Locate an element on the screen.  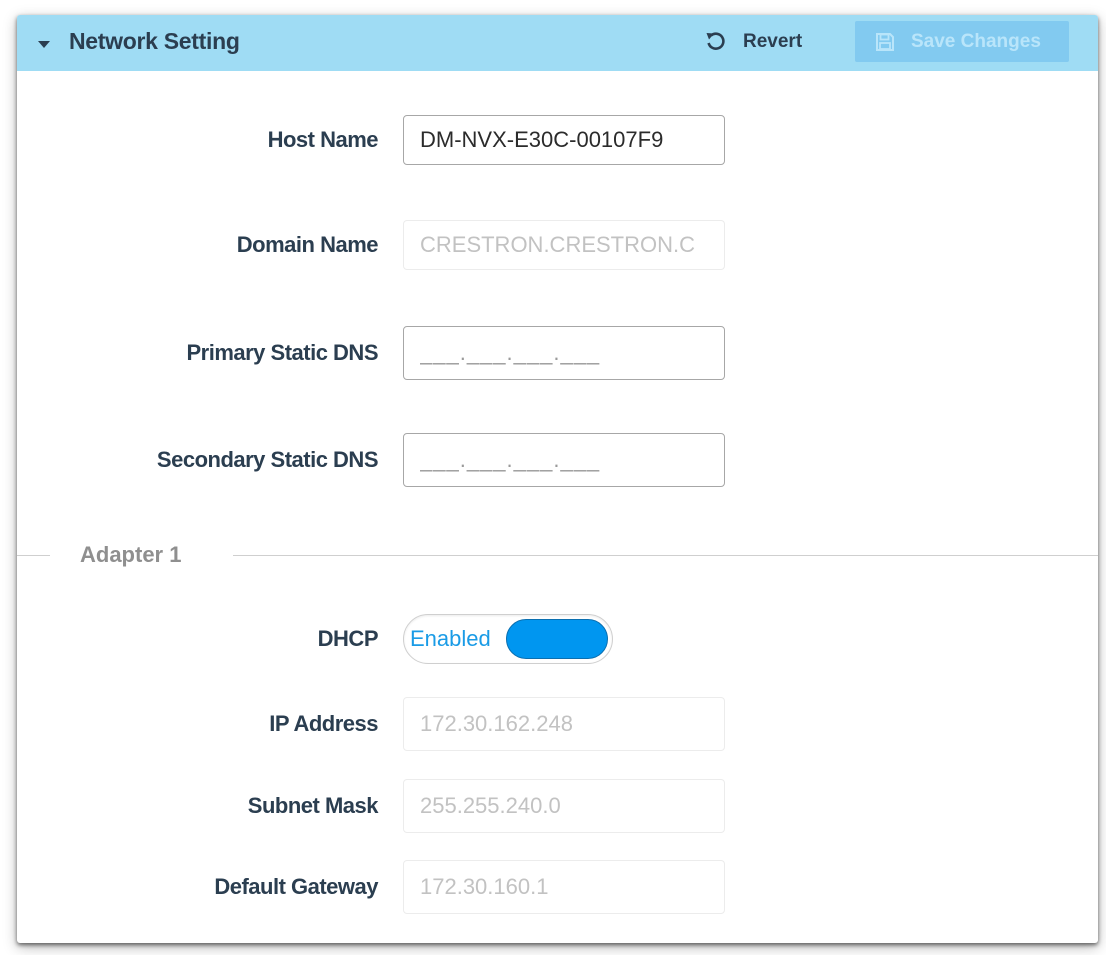
domain-name-label: Domain Name is located at coordinates (307, 244).